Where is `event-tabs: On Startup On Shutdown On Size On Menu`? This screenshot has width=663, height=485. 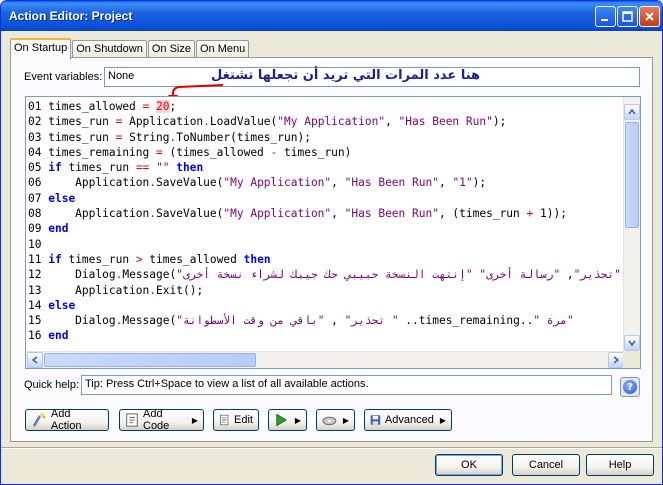 event-tabs: On Startup On Shutdown On Size On Menu is located at coordinates (130, 48).